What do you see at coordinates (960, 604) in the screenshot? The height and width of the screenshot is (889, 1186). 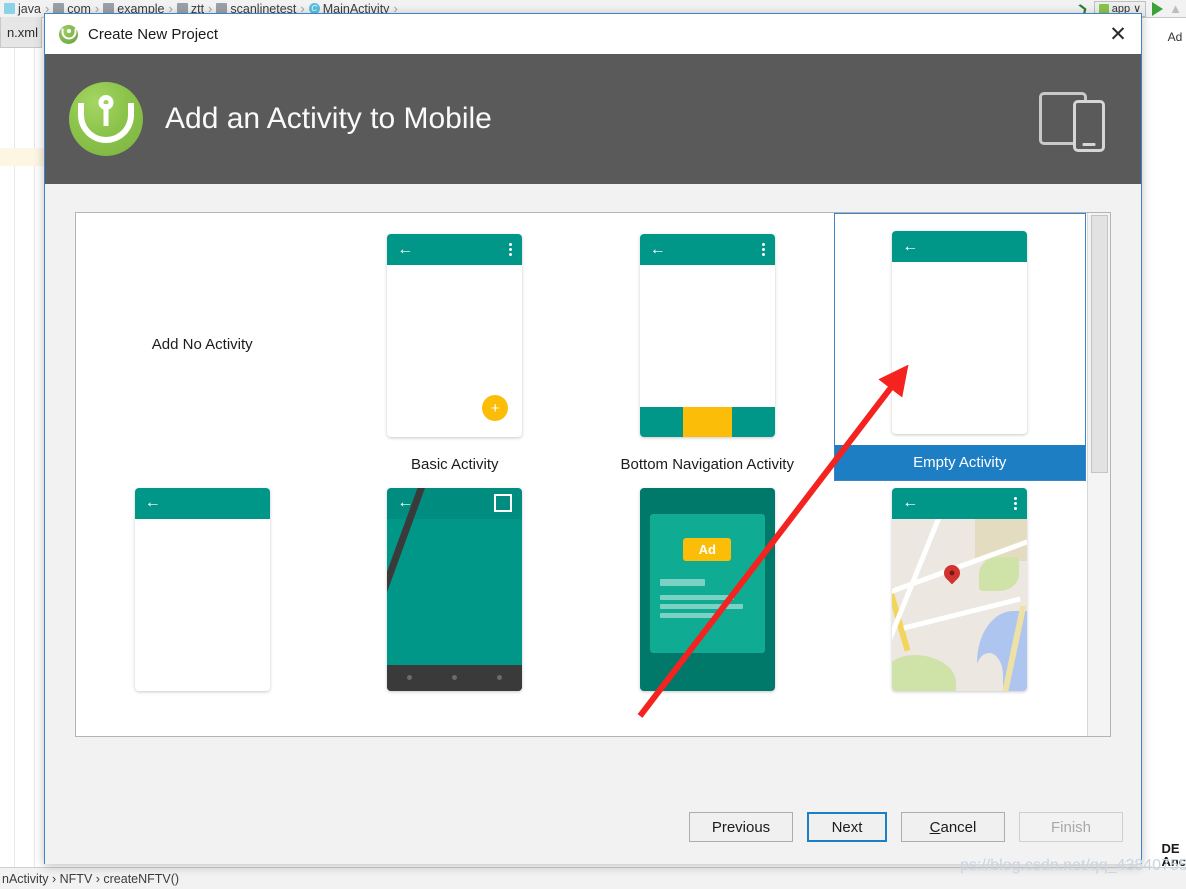 I see `mock-map-canvas` at bounding box center [960, 604].